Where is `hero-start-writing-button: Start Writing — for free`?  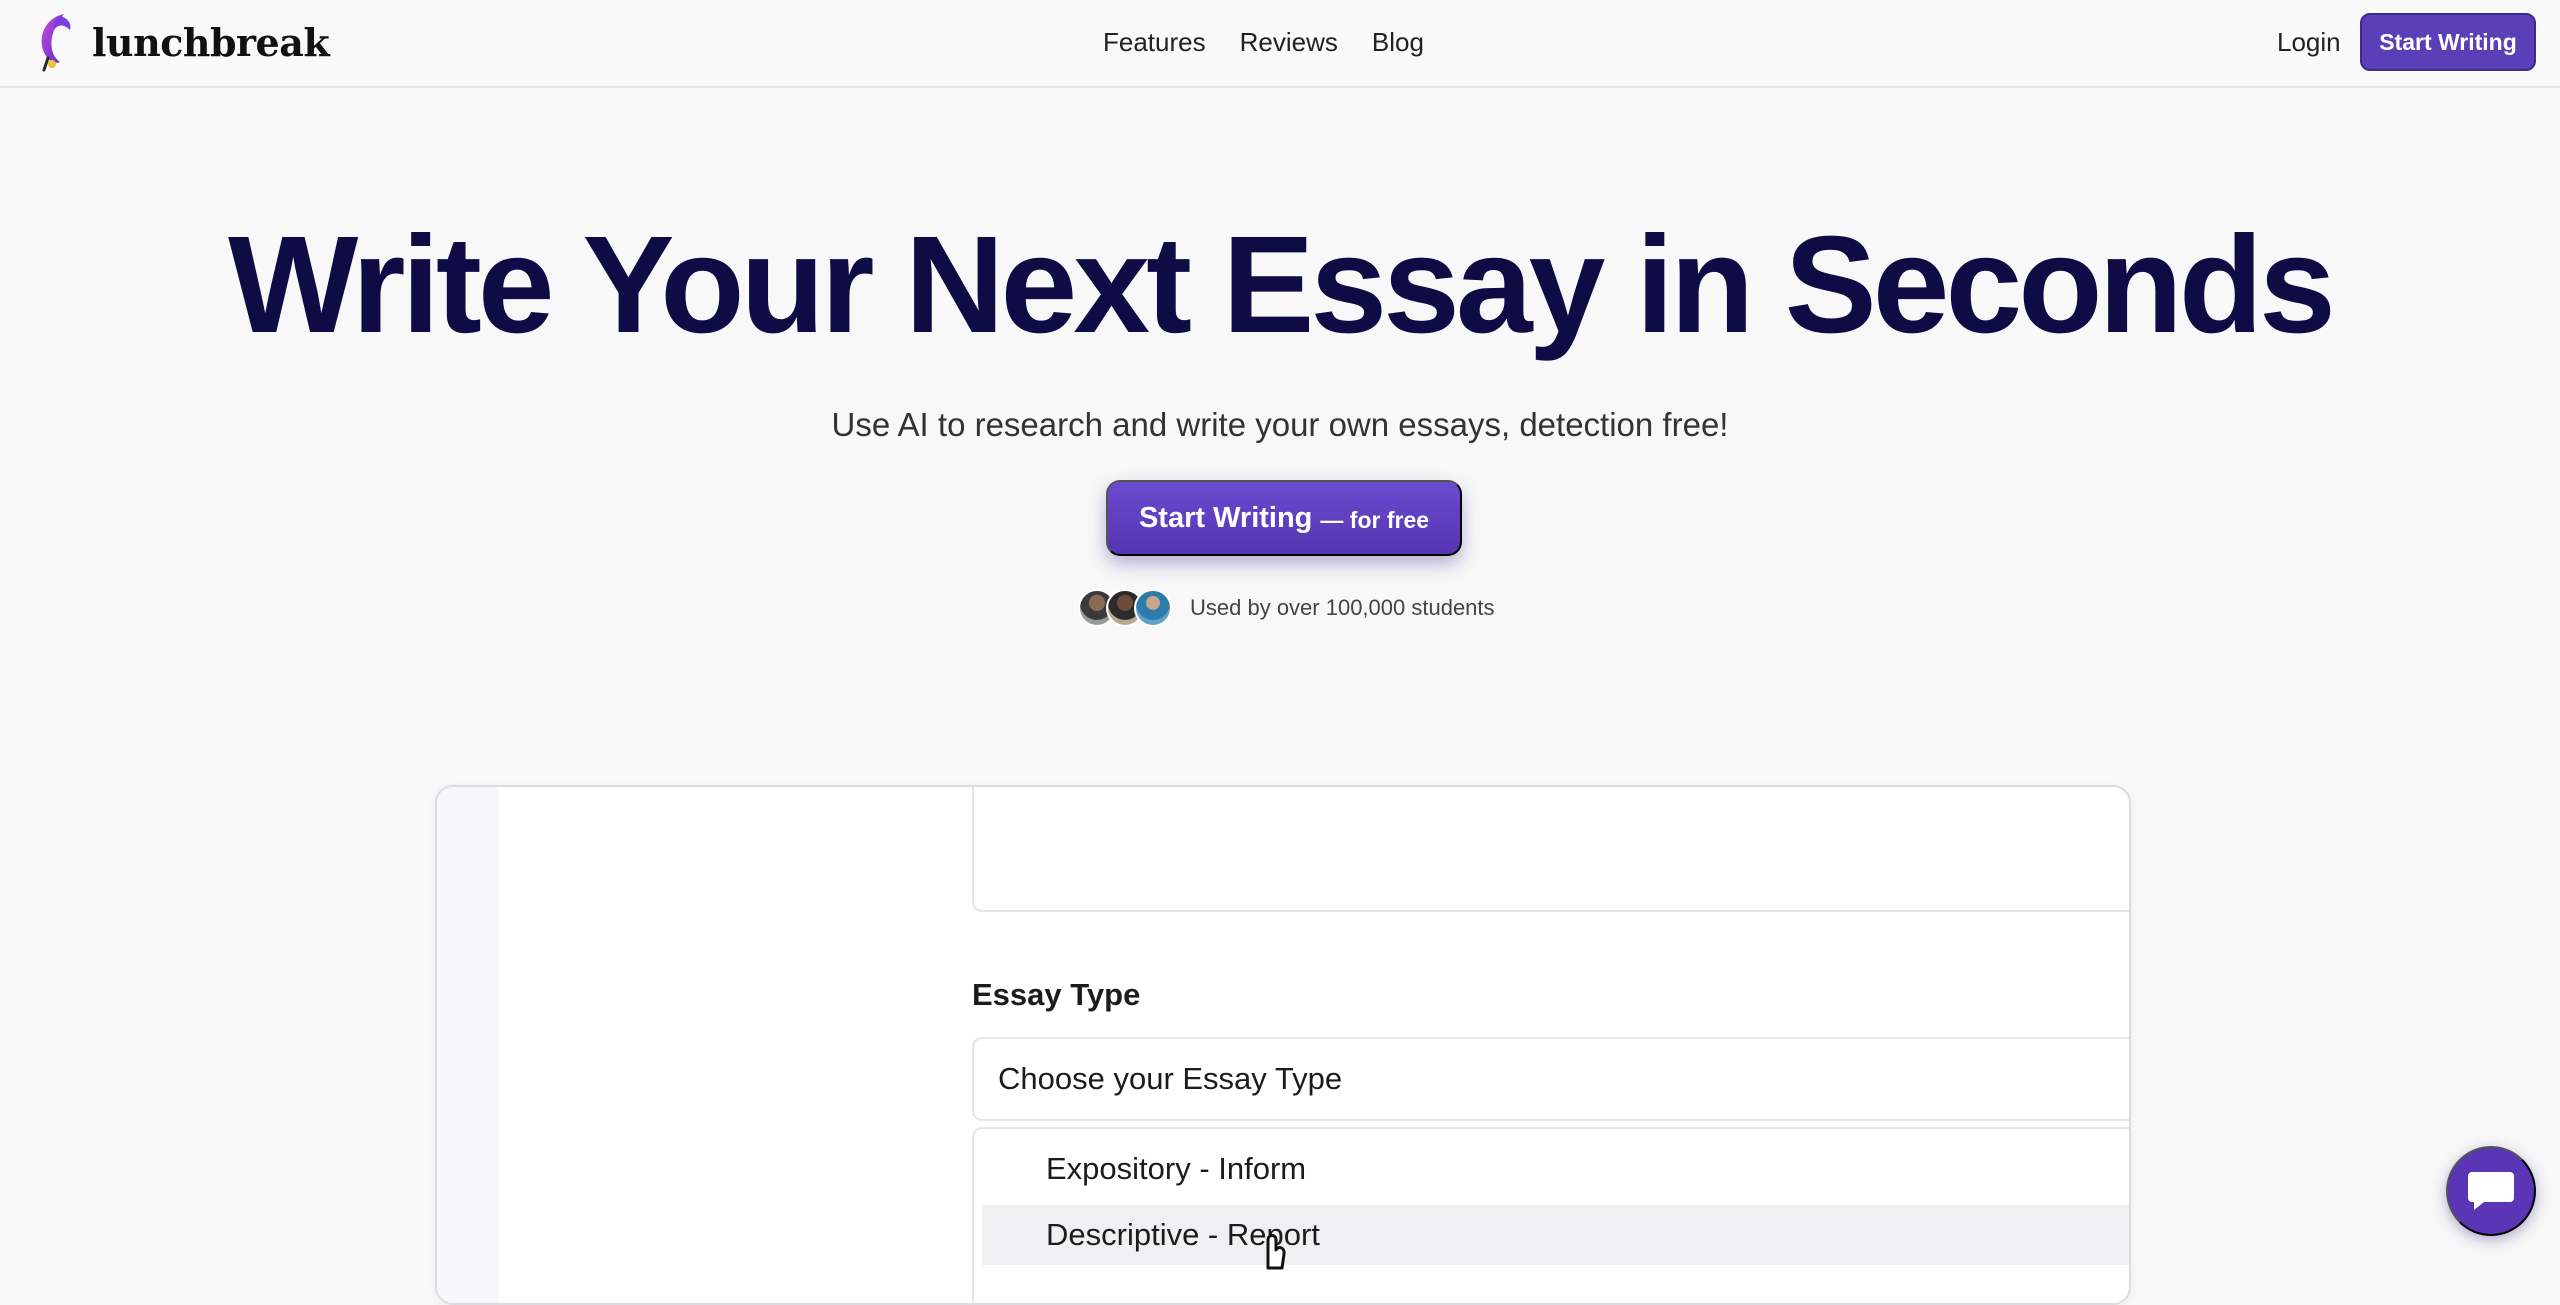
hero-start-writing-button: Start Writing — for free is located at coordinates (1284, 518).